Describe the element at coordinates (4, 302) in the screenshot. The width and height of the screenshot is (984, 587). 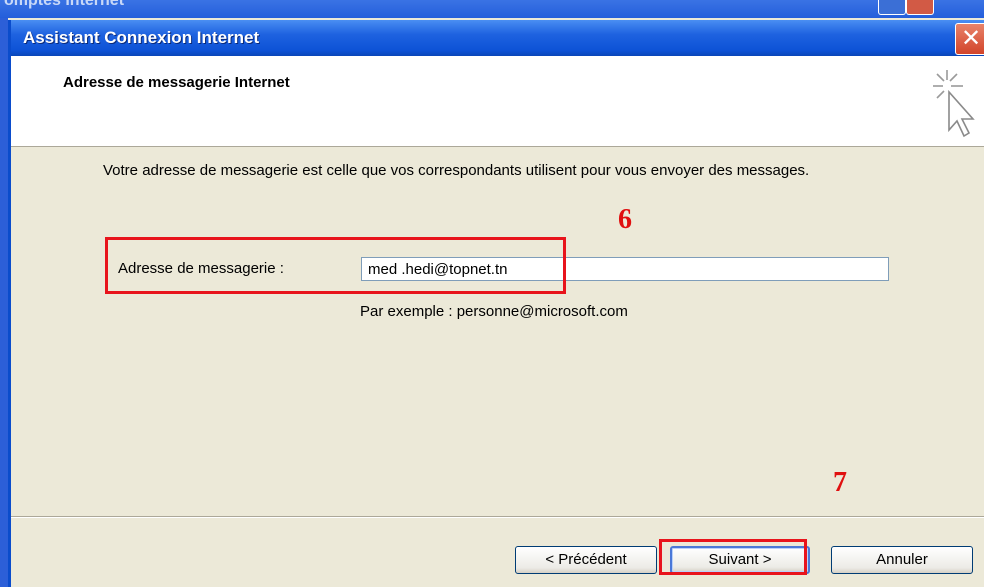
I see `background-window-border` at that location.